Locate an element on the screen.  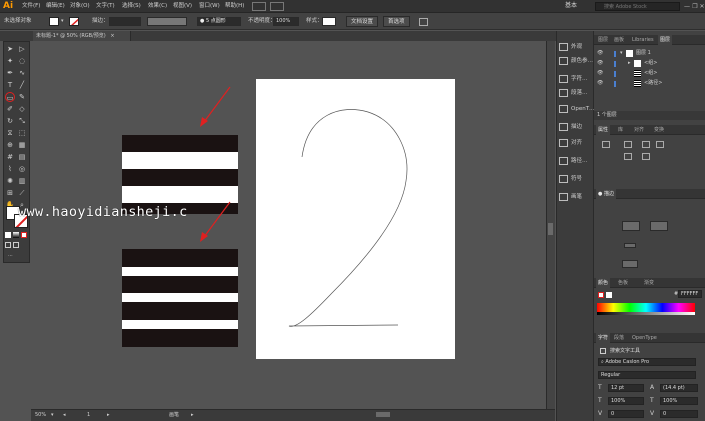
close-button: ✕ is located at coordinates (701, 6).